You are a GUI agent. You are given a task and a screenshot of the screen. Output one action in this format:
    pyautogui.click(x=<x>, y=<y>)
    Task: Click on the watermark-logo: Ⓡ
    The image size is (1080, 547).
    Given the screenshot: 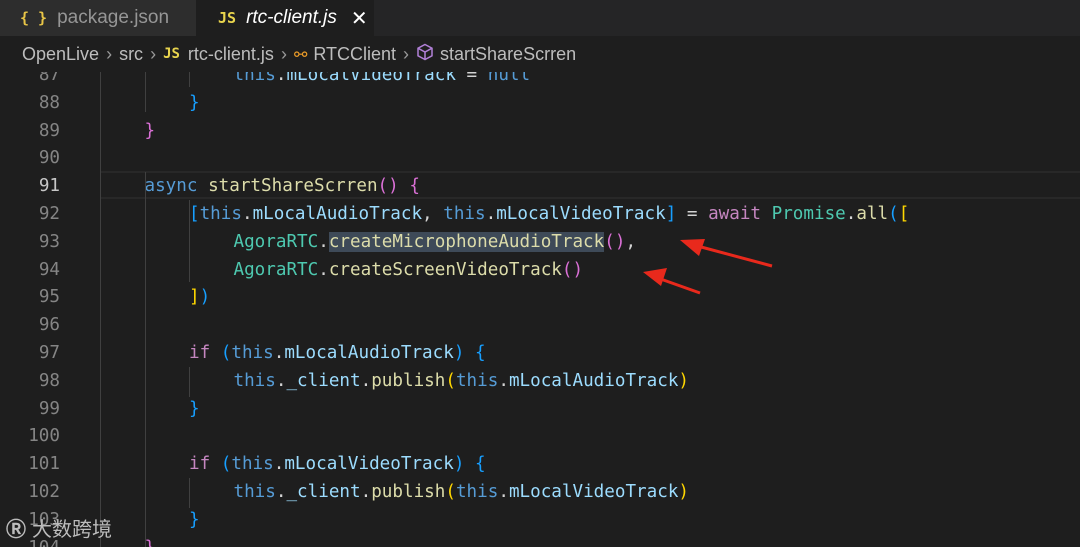 What is the action you would take?
    pyautogui.click(x=16, y=530)
    